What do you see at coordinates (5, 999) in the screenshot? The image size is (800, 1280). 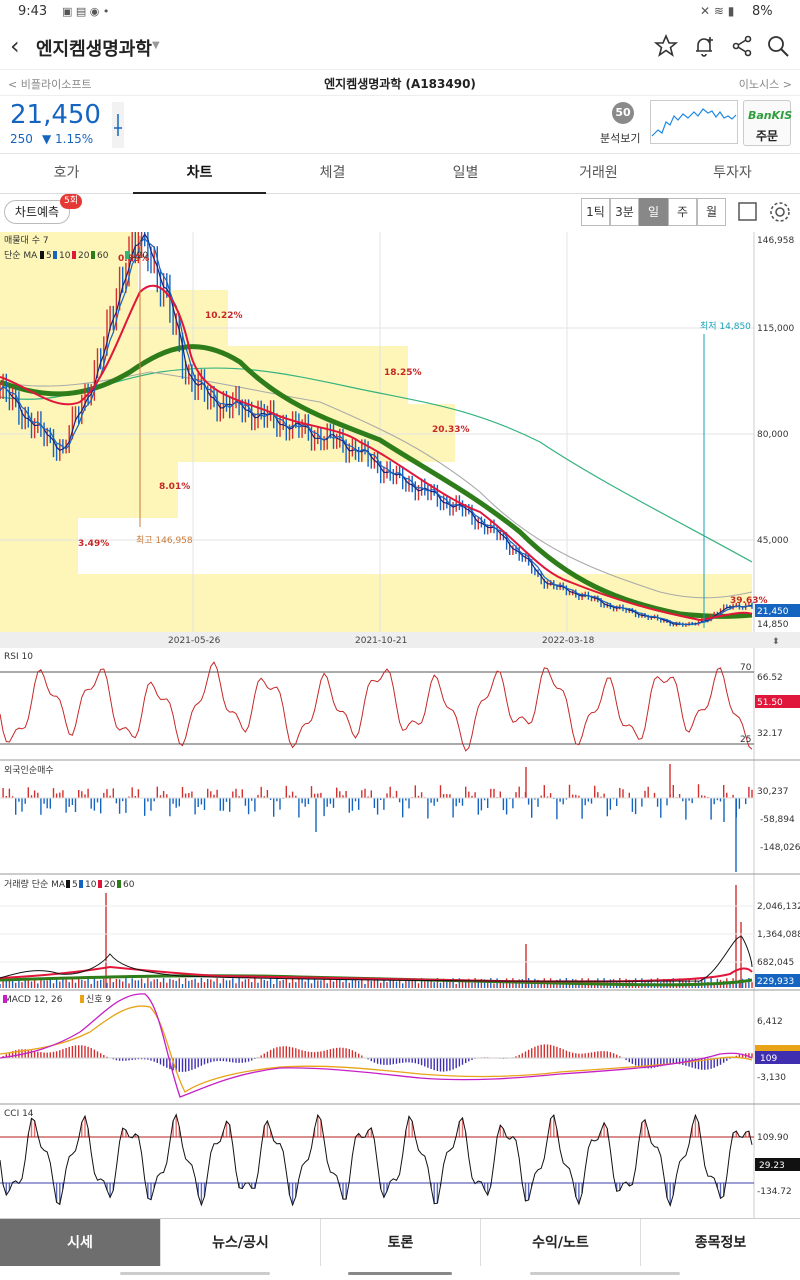 I see `macd-legend-swatch` at bounding box center [5, 999].